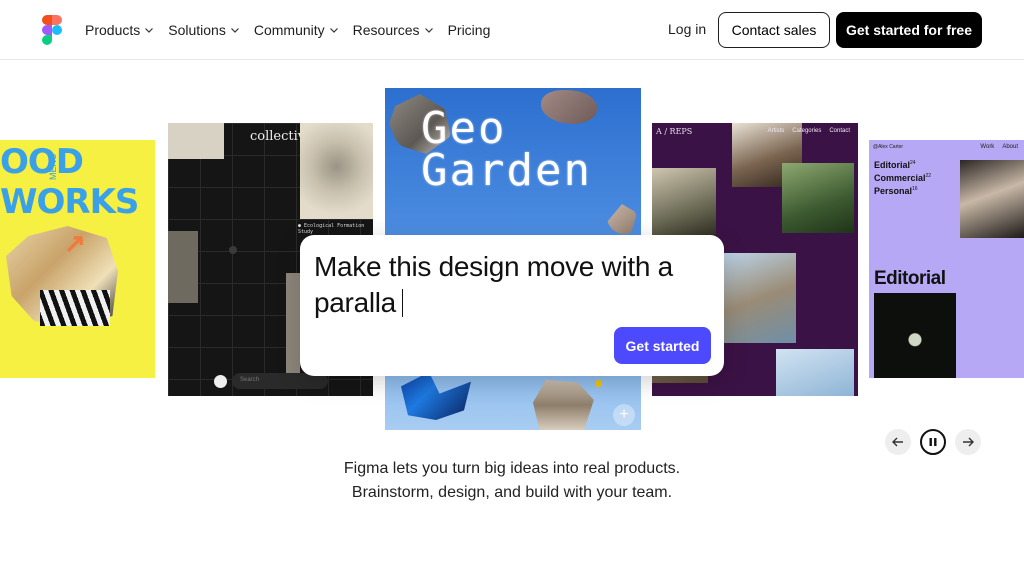  Describe the element at coordinates (386, 30) in the screenshot. I see `nav-resources-label: Resources` at that location.